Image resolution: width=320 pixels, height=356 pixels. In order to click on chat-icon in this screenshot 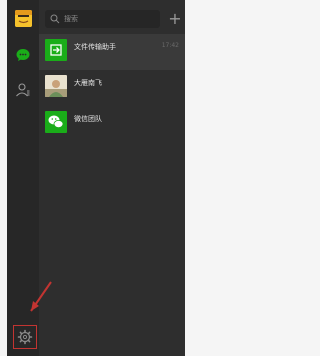, I will do `click(23, 55)`.